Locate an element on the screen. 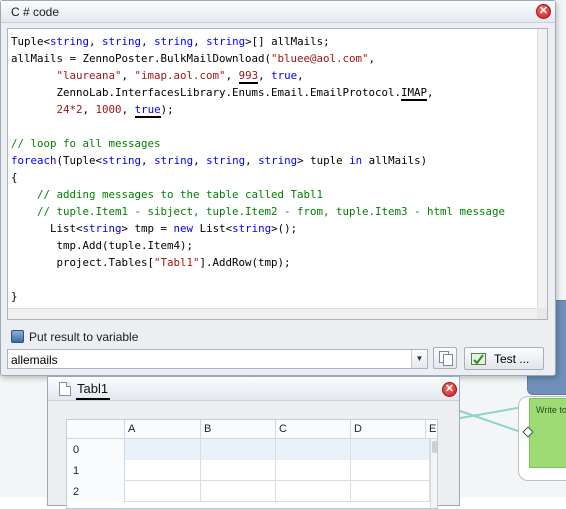  copy-icon is located at coordinates (446, 358).